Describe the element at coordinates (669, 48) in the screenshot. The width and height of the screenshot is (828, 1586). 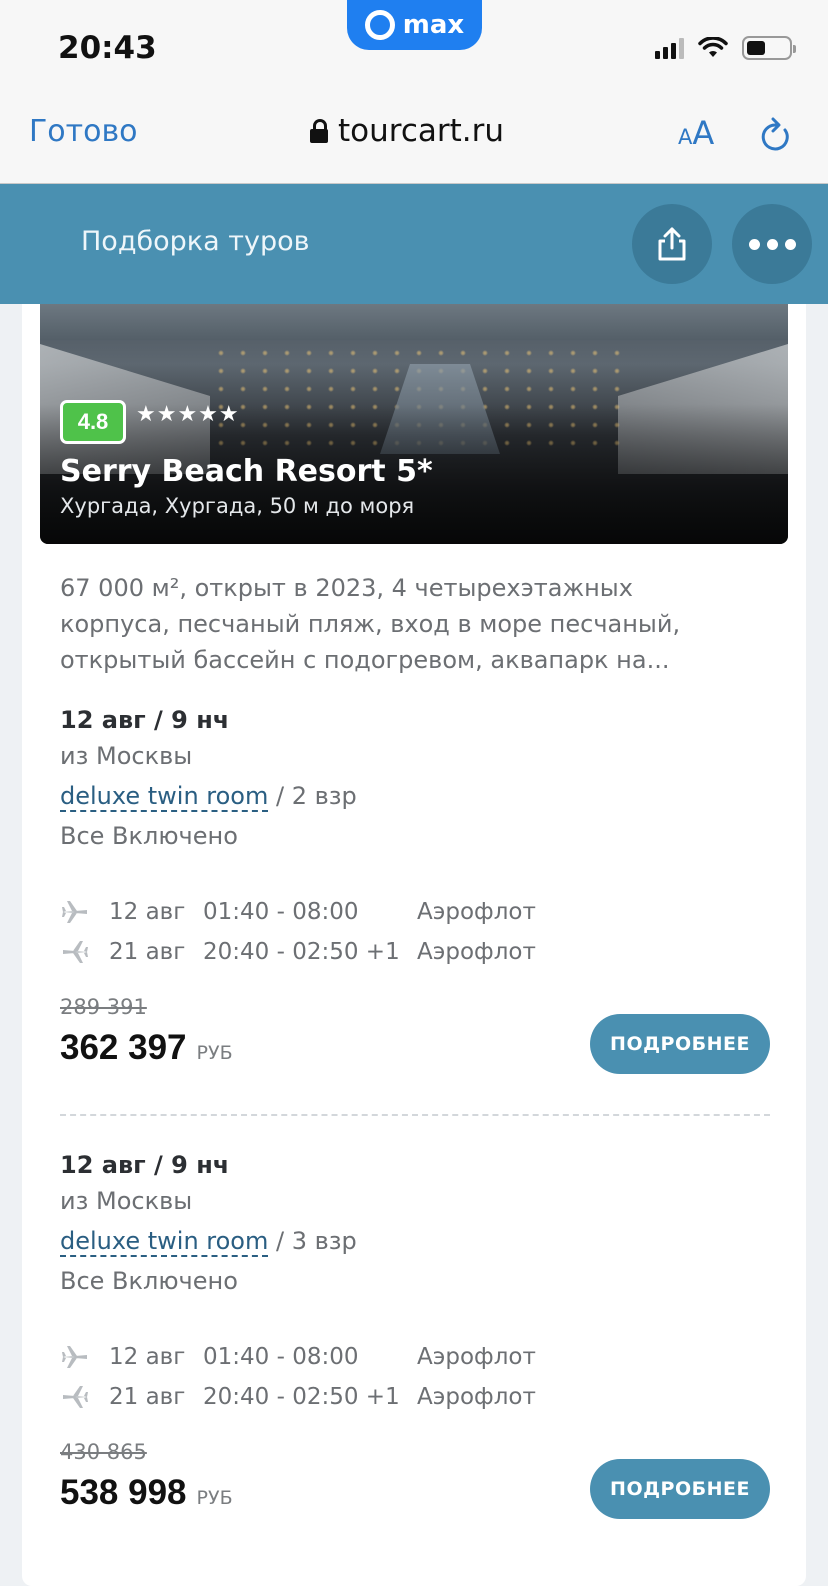
I see `signal-icon` at that location.